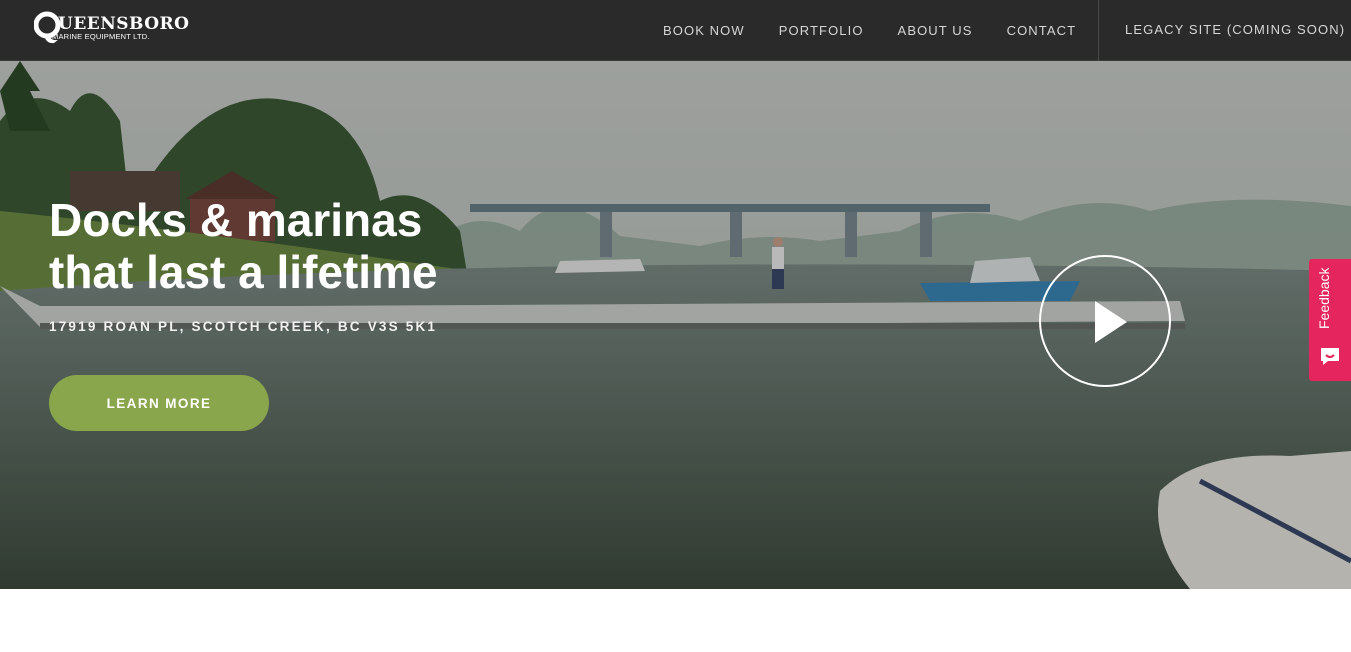 The image size is (1351, 652). I want to click on play-video-button, so click(1105, 321).